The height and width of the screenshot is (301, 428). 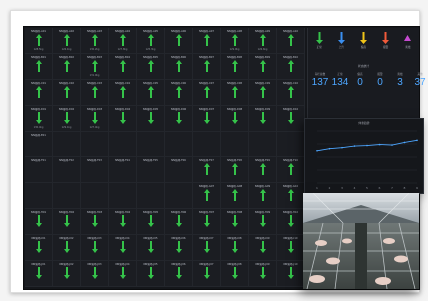 I want to click on pen-cell: NN猪场-I06, so click(x=179, y=248).